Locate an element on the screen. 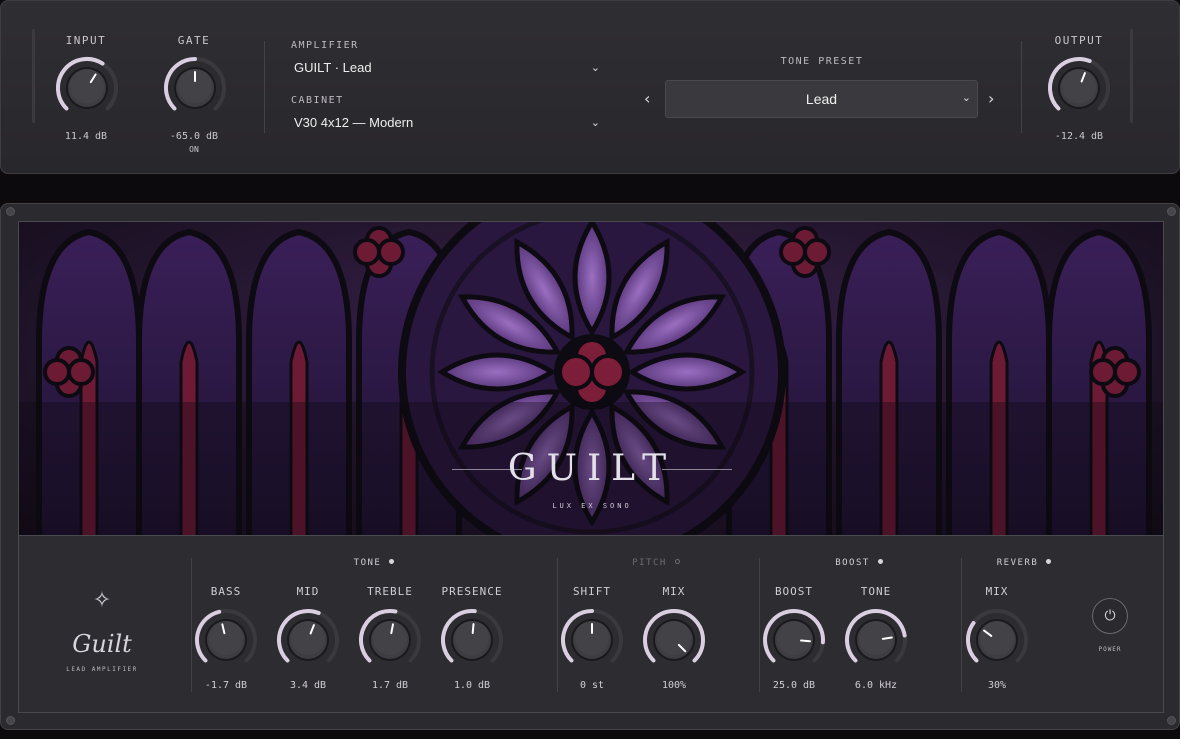  tone-preset-select: Lead ⌄ is located at coordinates (821, 99).